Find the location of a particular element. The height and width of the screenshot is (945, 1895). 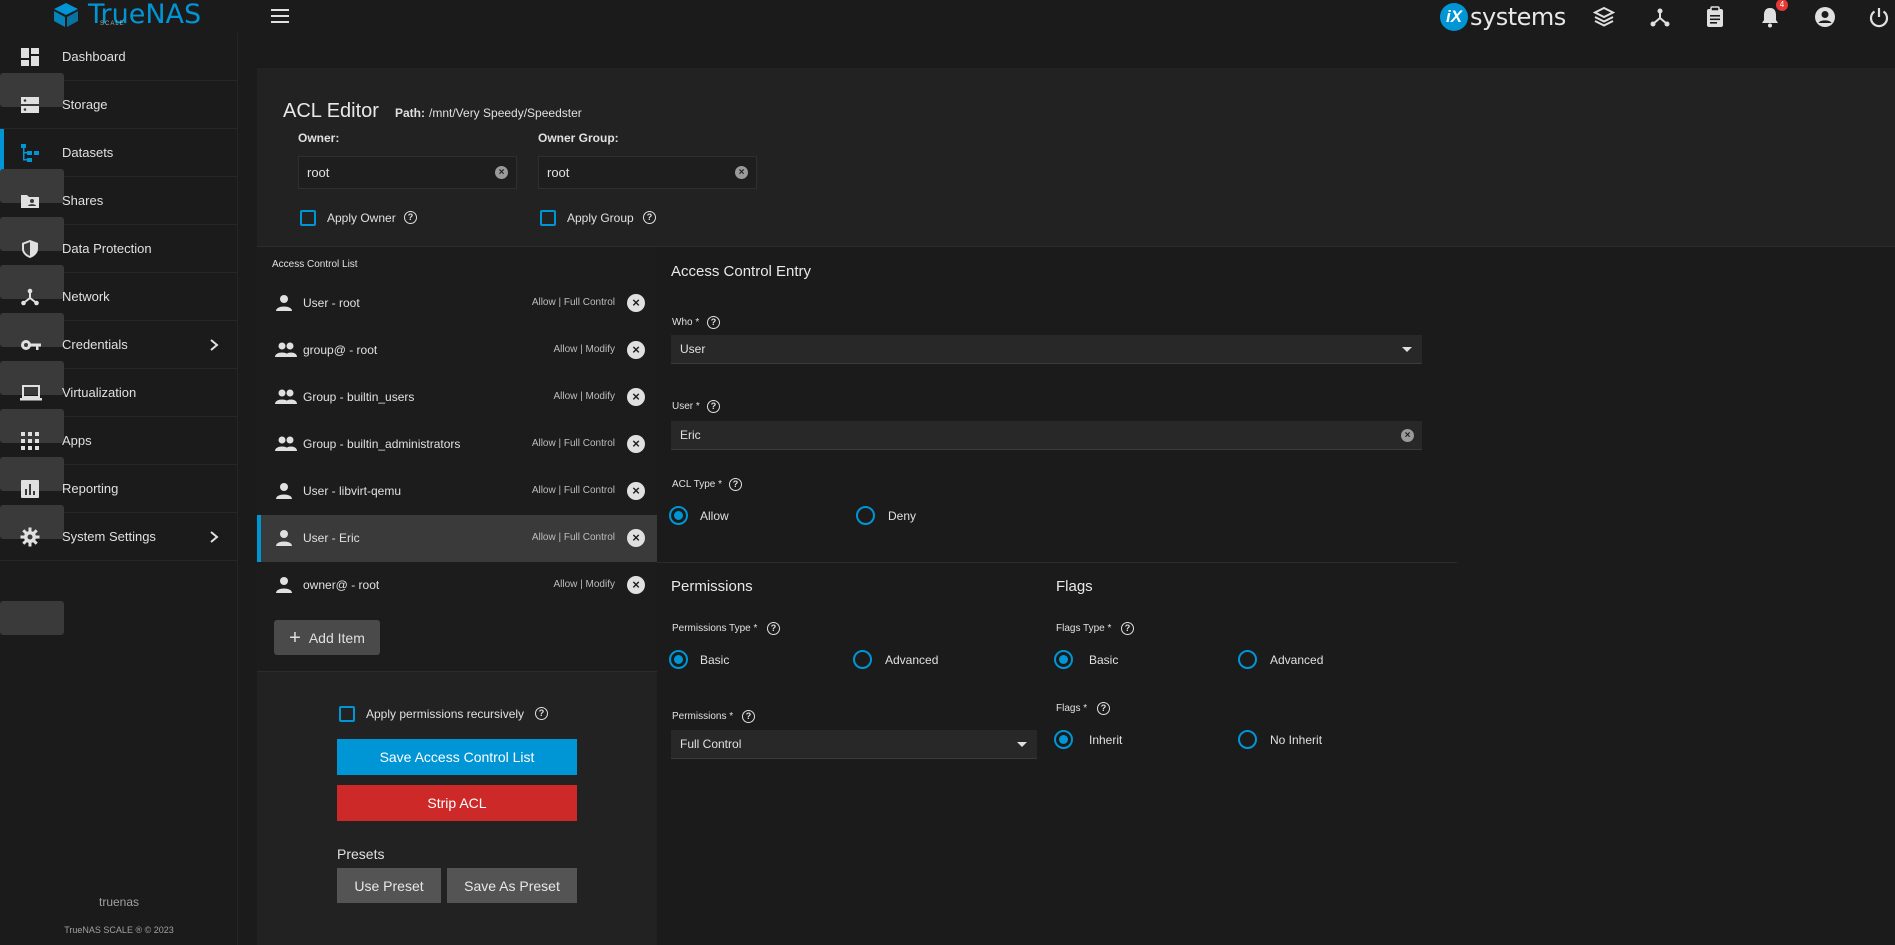

flags-label: Flags * is located at coordinates (1072, 708).